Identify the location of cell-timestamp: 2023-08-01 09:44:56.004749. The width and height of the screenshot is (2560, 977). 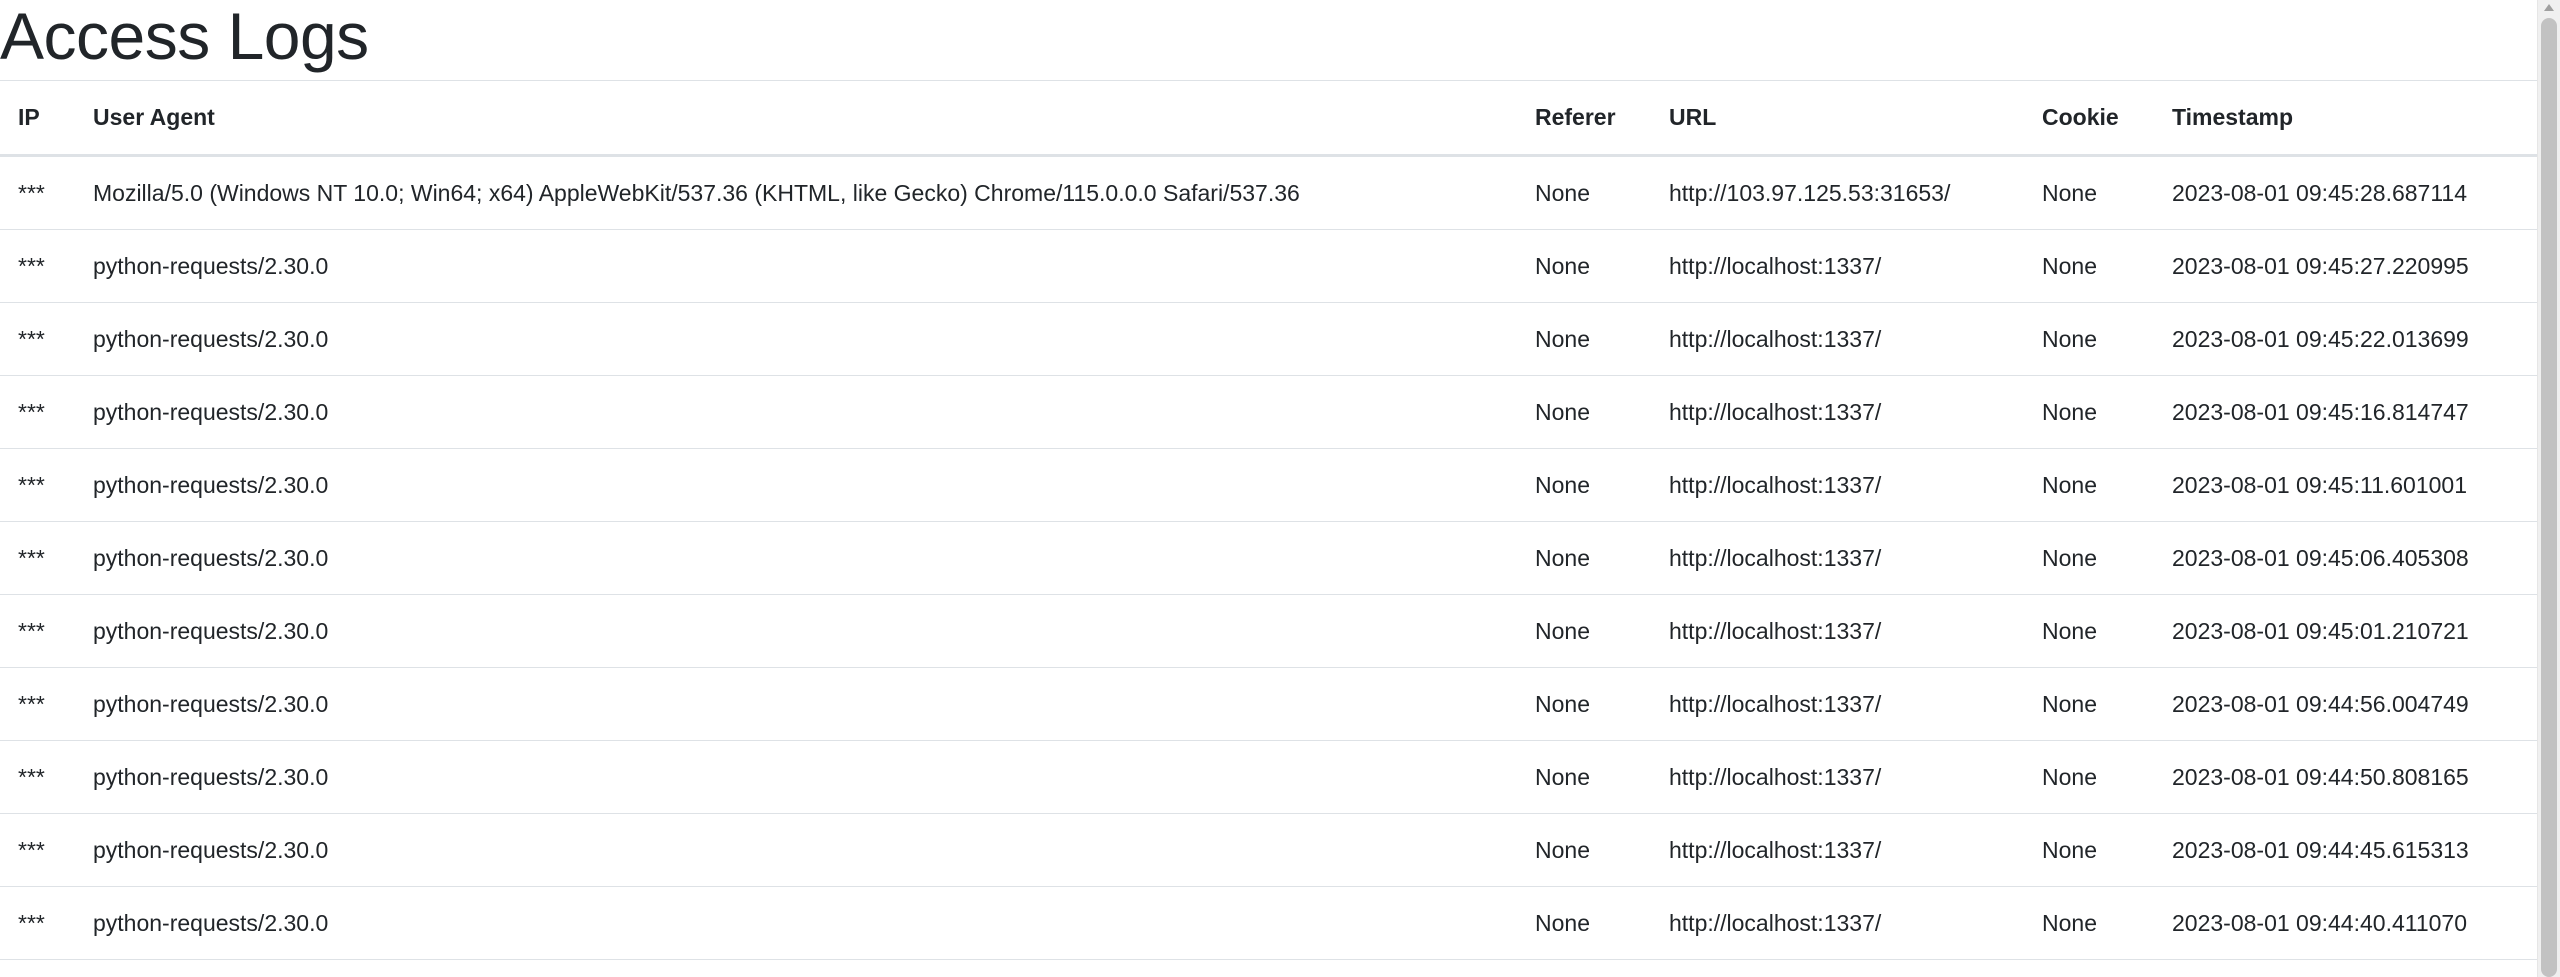
(2345, 704).